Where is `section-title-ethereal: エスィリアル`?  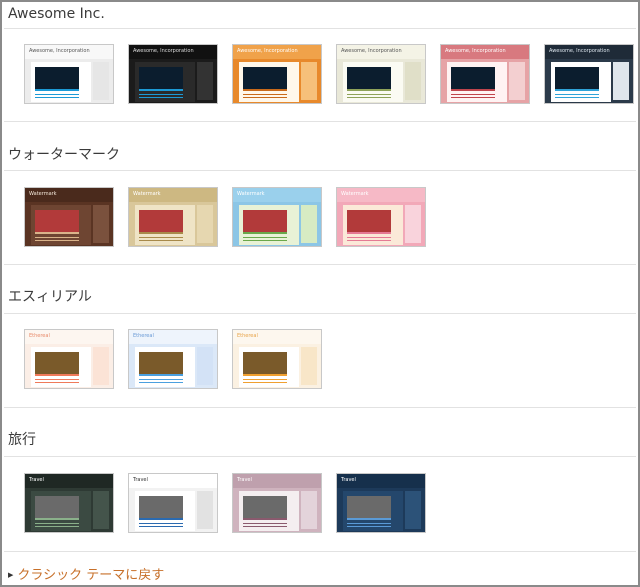
section-title-ethereal: エスィリアル is located at coordinates (50, 297).